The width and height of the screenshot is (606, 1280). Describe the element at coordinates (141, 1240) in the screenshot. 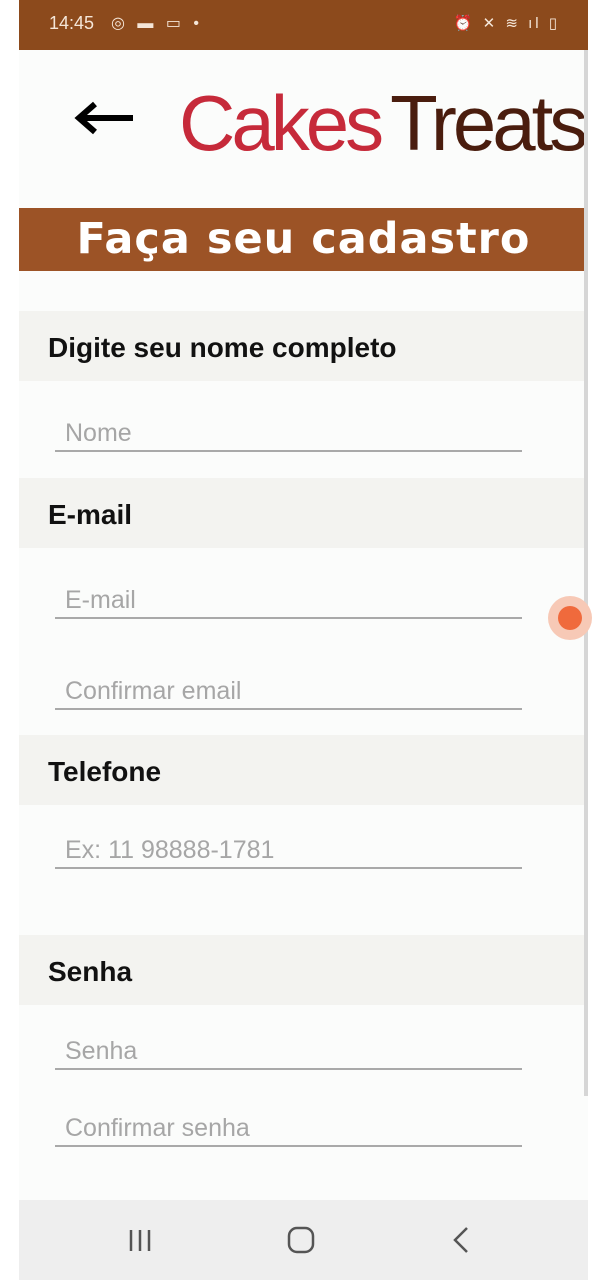

I see `recents-icon` at that location.